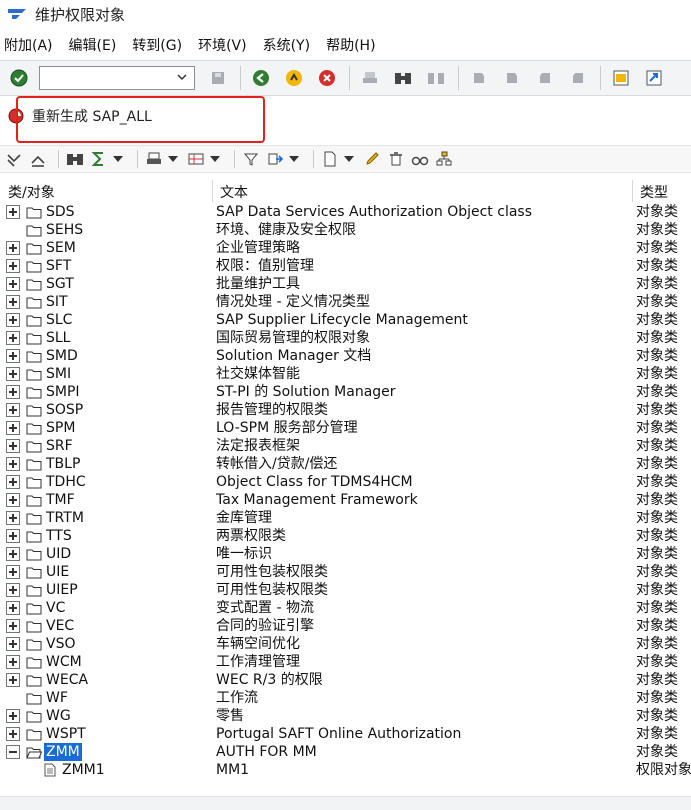 This screenshot has width=691, height=810. What do you see at coordinates (545, 78) in the screenshot?
I see `next-page-button` at bounding box center [545, 78].